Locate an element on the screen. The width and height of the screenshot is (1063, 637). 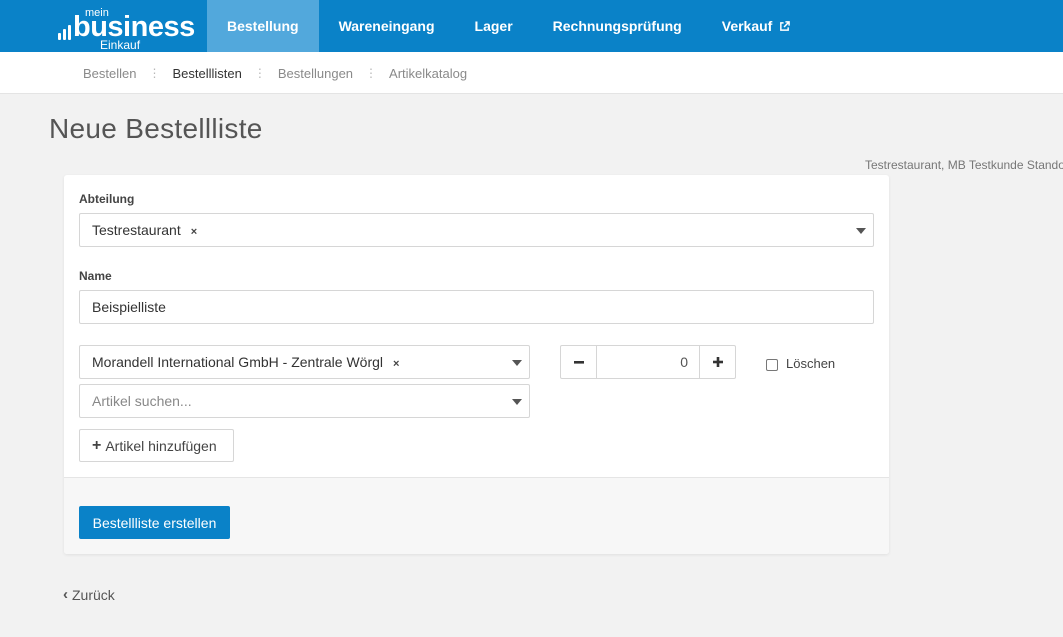
add-article-label: Artikel hinzufügen is located at coordinates (161, 445).